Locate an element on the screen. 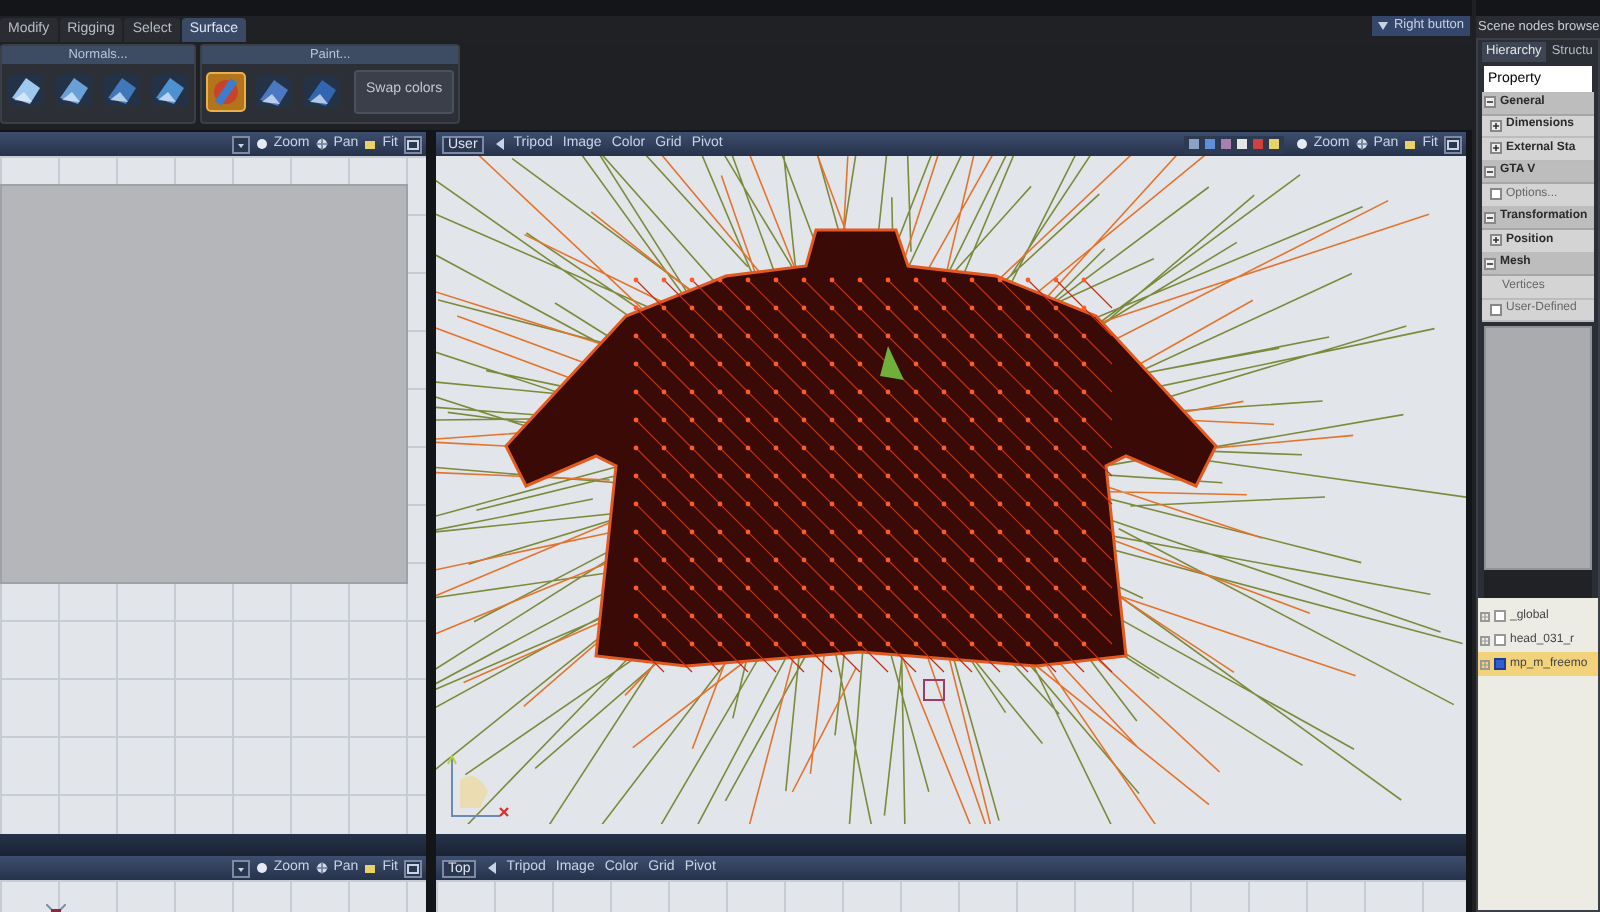 This screenshot has height=912, width=1600. panel-separator is located at coordinates (1538, 584).